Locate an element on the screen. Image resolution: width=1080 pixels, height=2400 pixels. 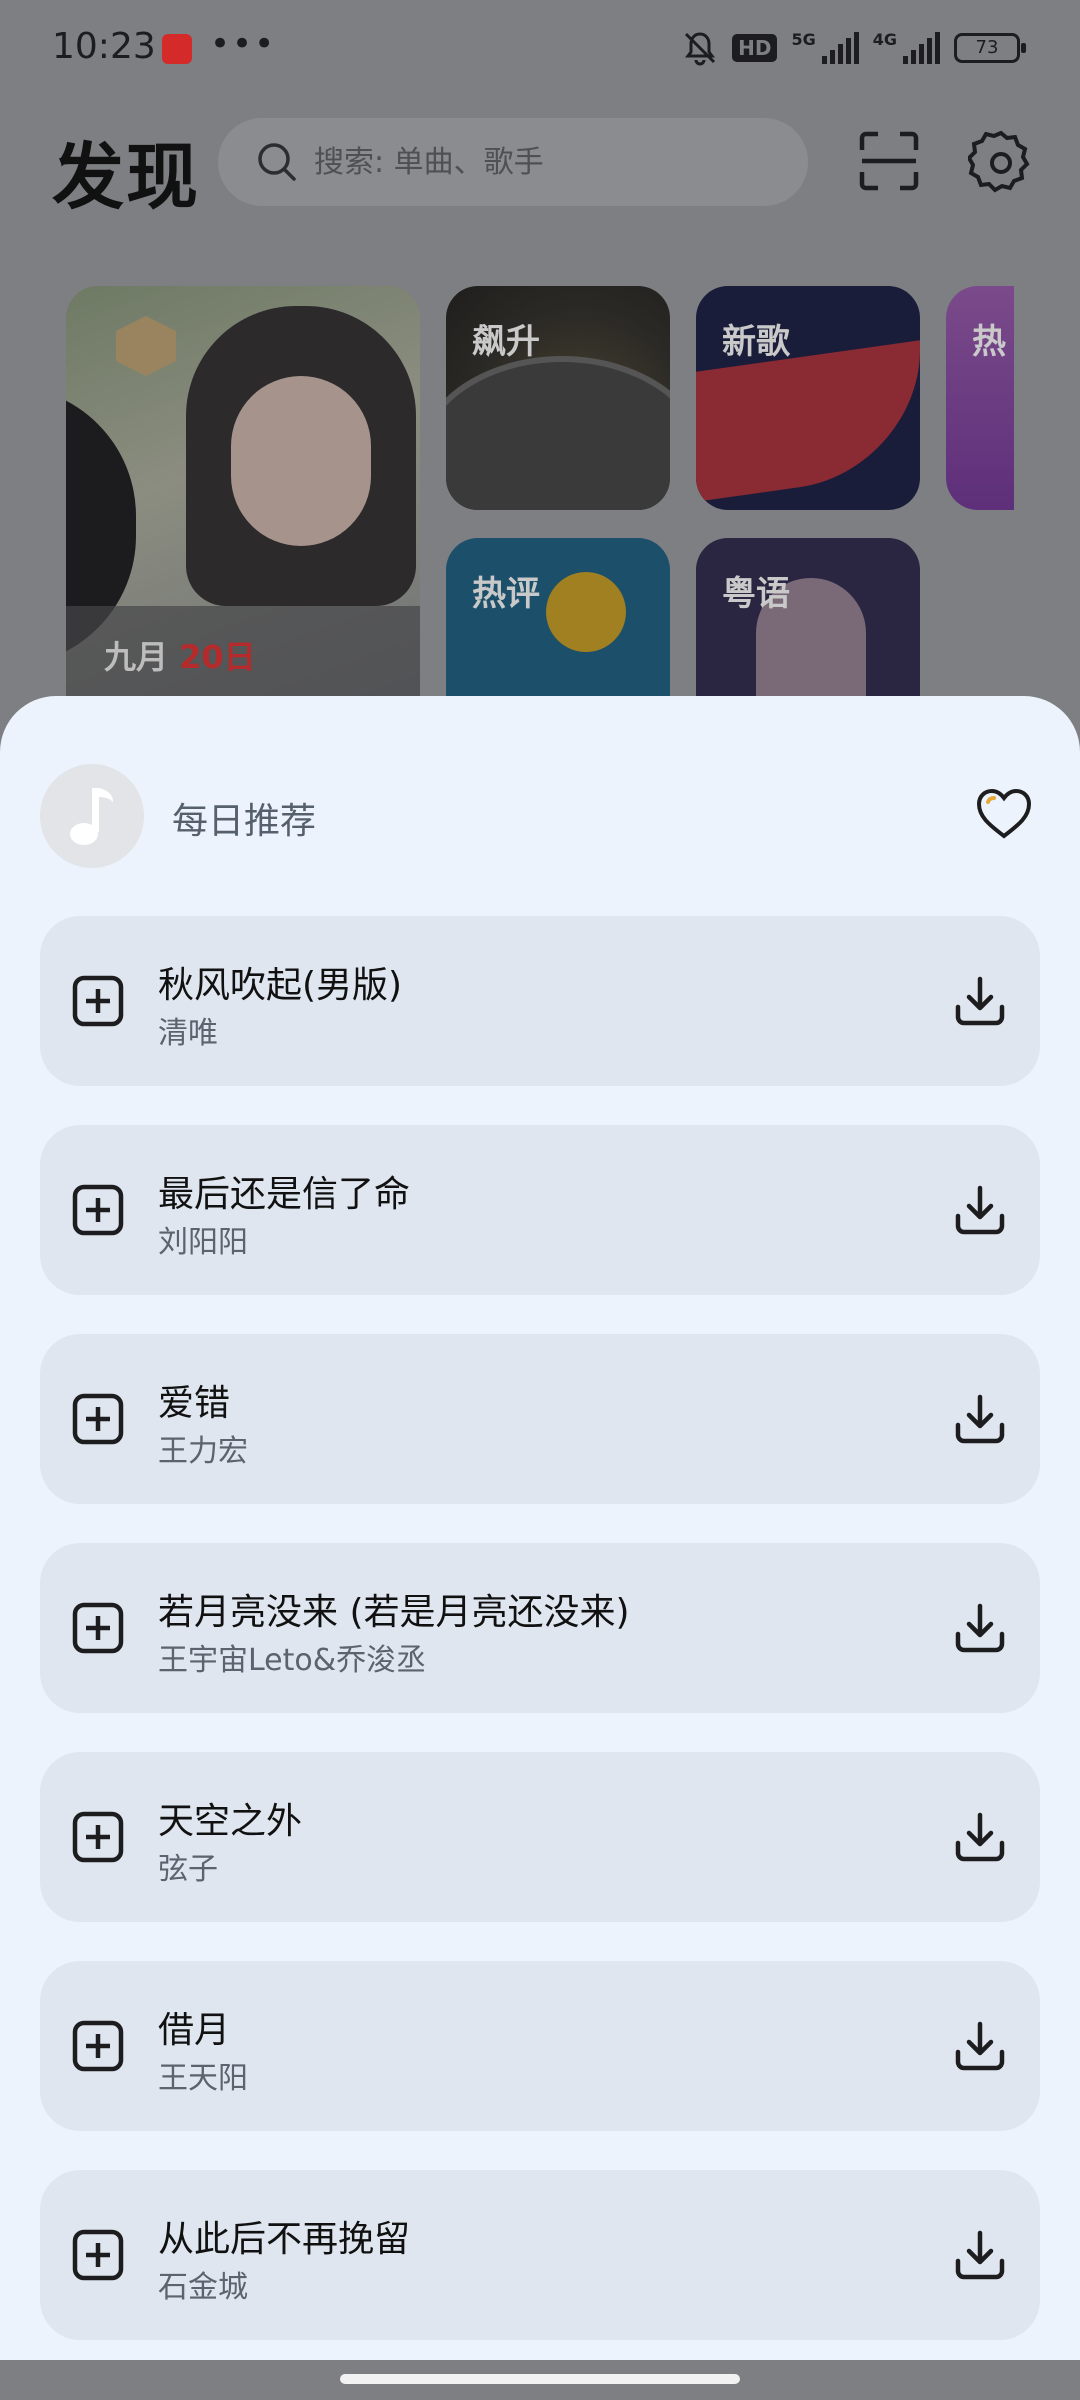
song-row: 若月亮没来 (若是月亮还没来) 王宇宙Leto&乔浚丞 is located at coordinates (540, 1628).